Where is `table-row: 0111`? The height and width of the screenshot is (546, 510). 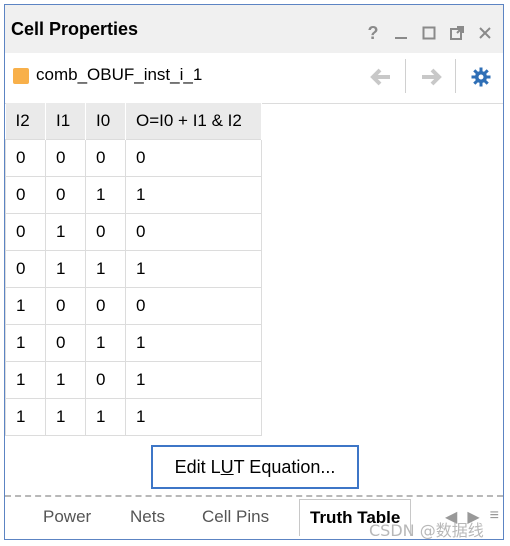 table-row: 0111 is located at coordinates (133, 268).